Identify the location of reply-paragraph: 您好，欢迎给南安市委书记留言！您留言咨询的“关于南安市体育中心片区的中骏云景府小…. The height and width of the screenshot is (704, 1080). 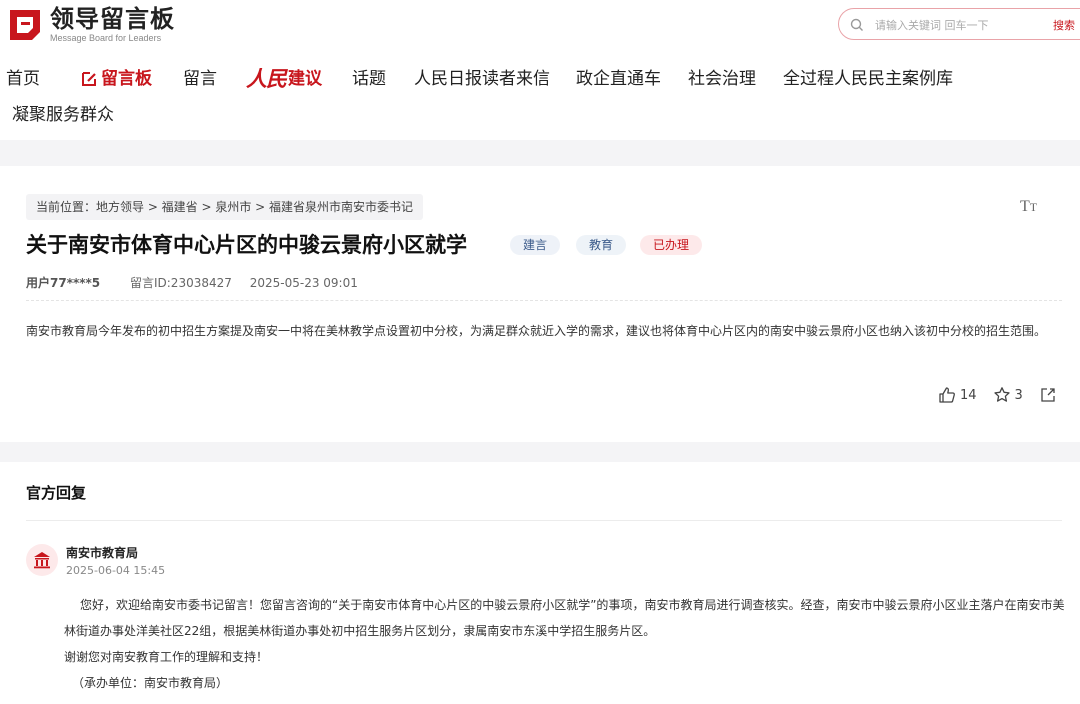
(564, 618).